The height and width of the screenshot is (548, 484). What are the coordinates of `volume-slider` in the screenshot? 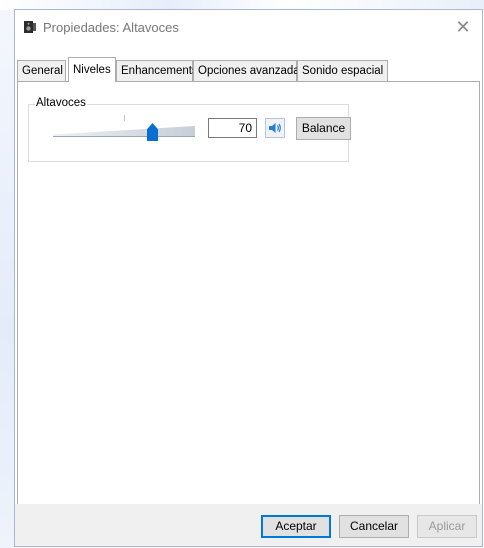 It's located at (124, 130).